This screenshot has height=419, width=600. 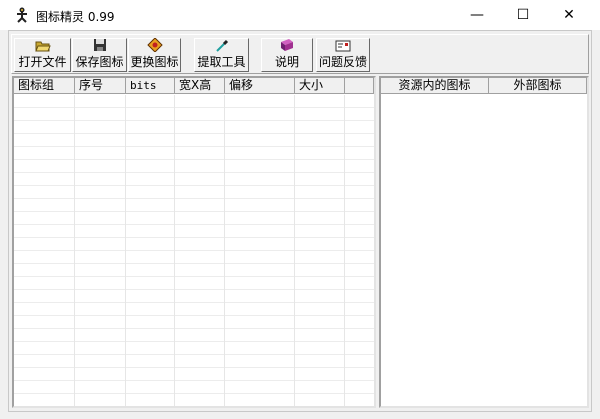 I want to click on open-file-label: 打开文件, so click(x=42, y=62).